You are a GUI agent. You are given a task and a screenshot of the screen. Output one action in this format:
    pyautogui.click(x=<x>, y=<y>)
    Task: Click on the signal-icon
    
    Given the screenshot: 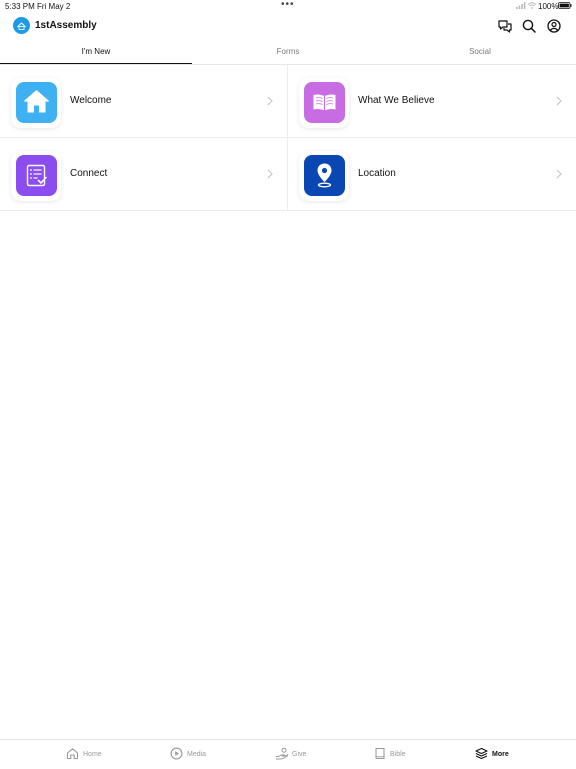 What is the action you would take?
    pyautogui.click(x=521, y=6)
    